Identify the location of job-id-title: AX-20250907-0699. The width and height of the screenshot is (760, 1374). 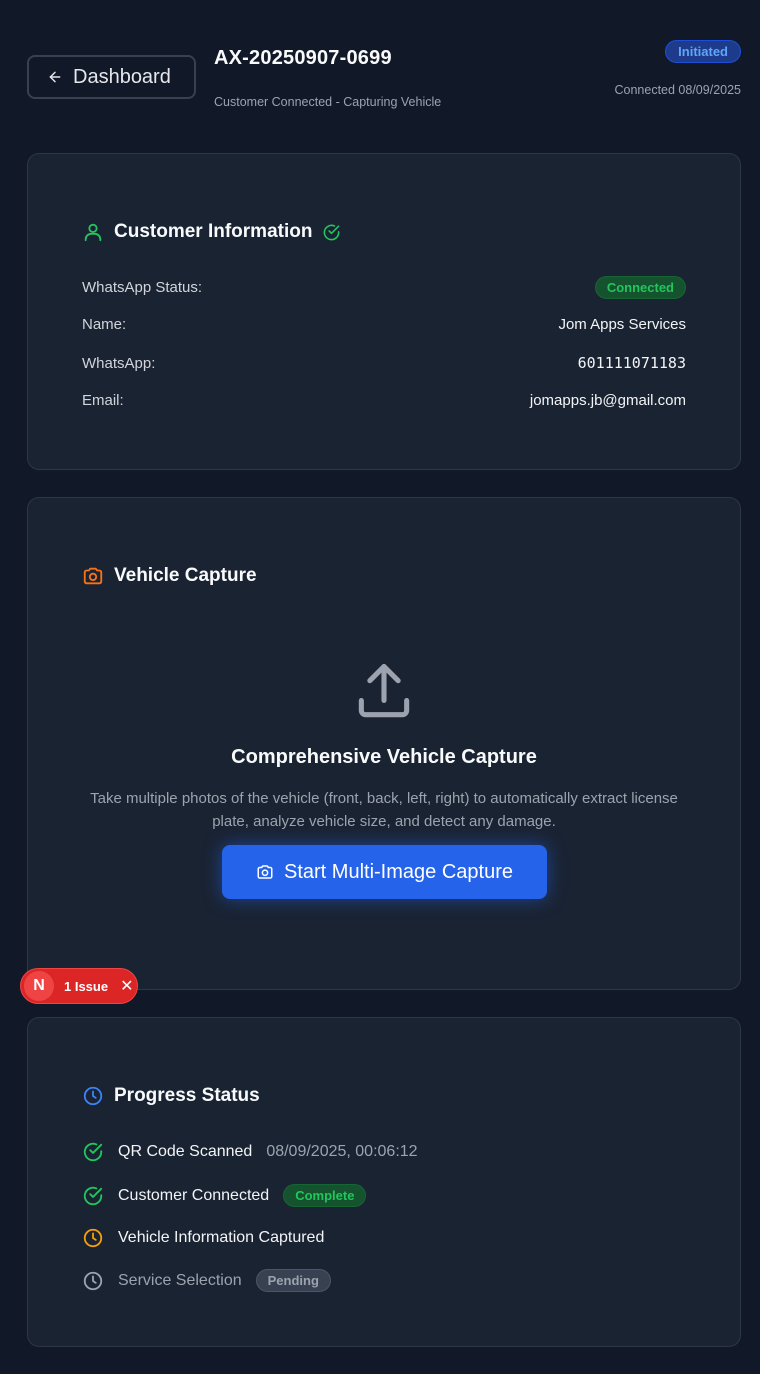
(303, 58).